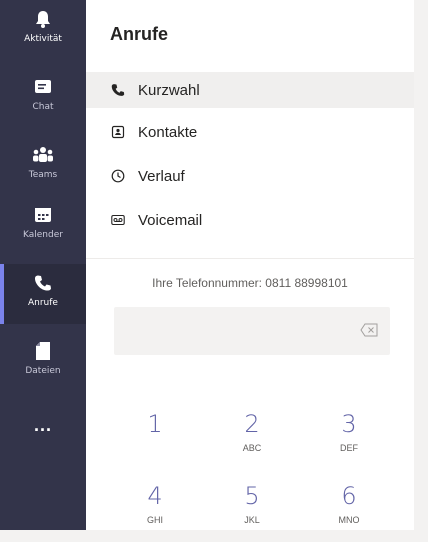  What do you see at coordinates (43, 107) in the screenshot?
I see `rail-item-label: Chat` at bounding box center [43, 107].